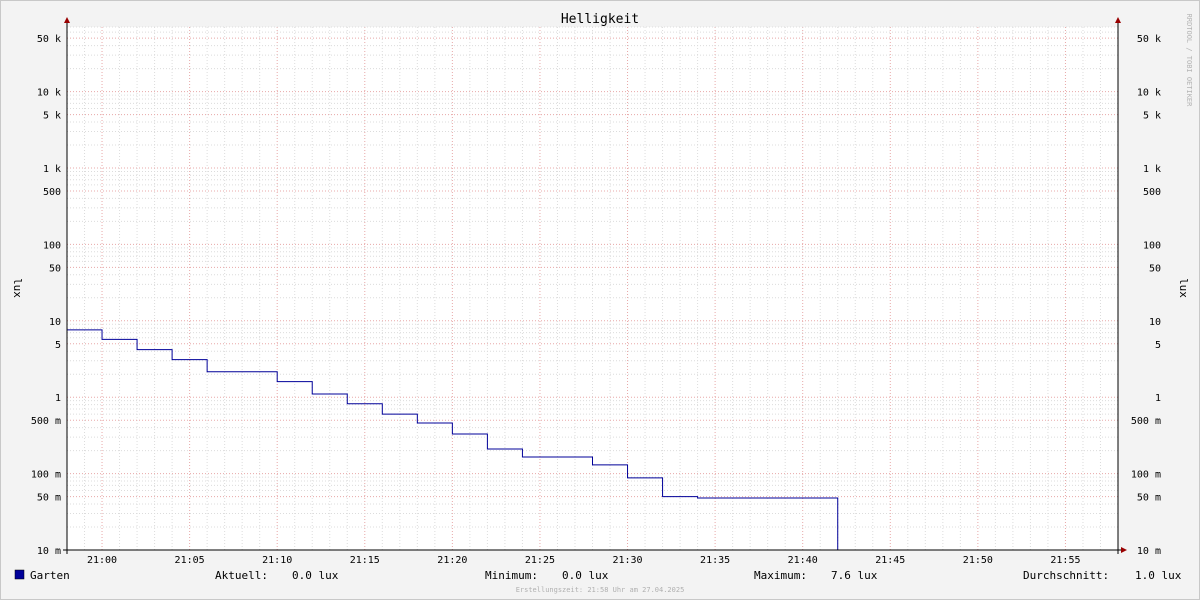 This screenshot has width=1200, height=600. Describe the element at coordinates (1189, 61) in the screenshot. I see `watermark: RRDTOOL / TOBI OETIKER` at that location.